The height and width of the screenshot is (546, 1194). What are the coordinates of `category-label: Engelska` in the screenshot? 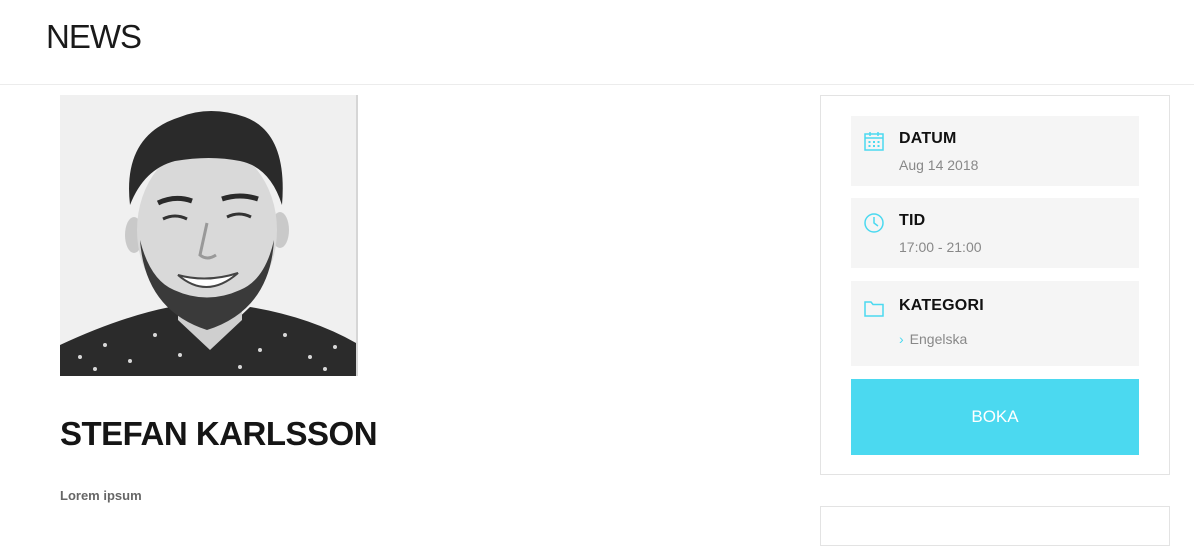 It's located at (938, 339).